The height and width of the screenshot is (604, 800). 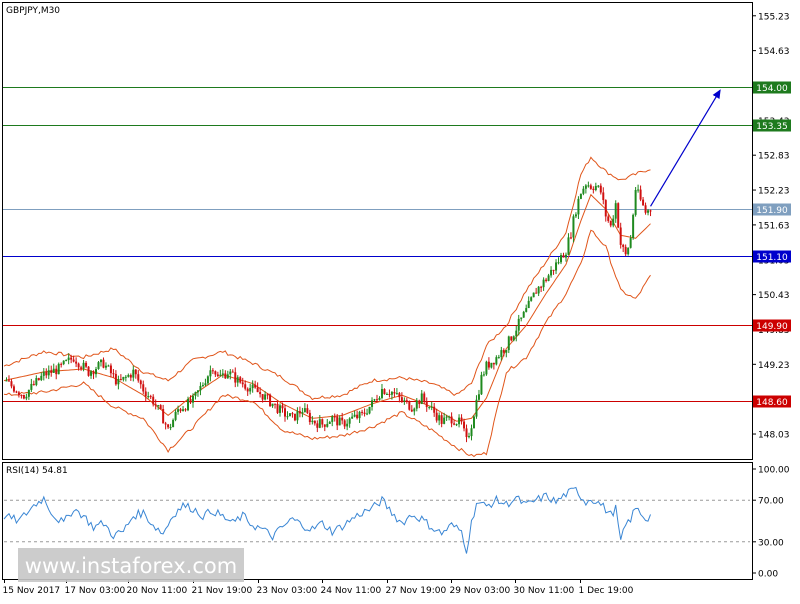 What do you see at coordinates (131, 565) in the screenshot?
I see `instaforex-watermark: [ www.instaforex.com ]` at bounding box center [131, 565].